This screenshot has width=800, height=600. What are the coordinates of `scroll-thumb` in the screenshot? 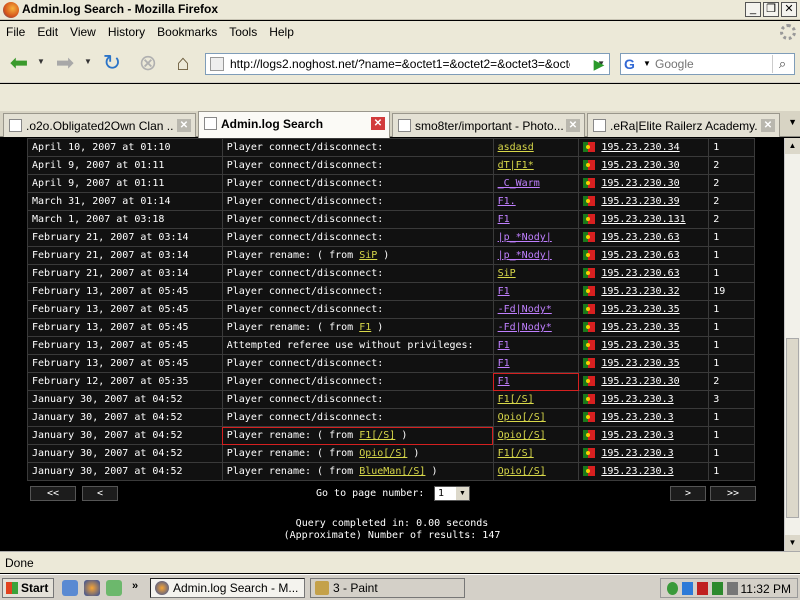 It's located at (792, 428).